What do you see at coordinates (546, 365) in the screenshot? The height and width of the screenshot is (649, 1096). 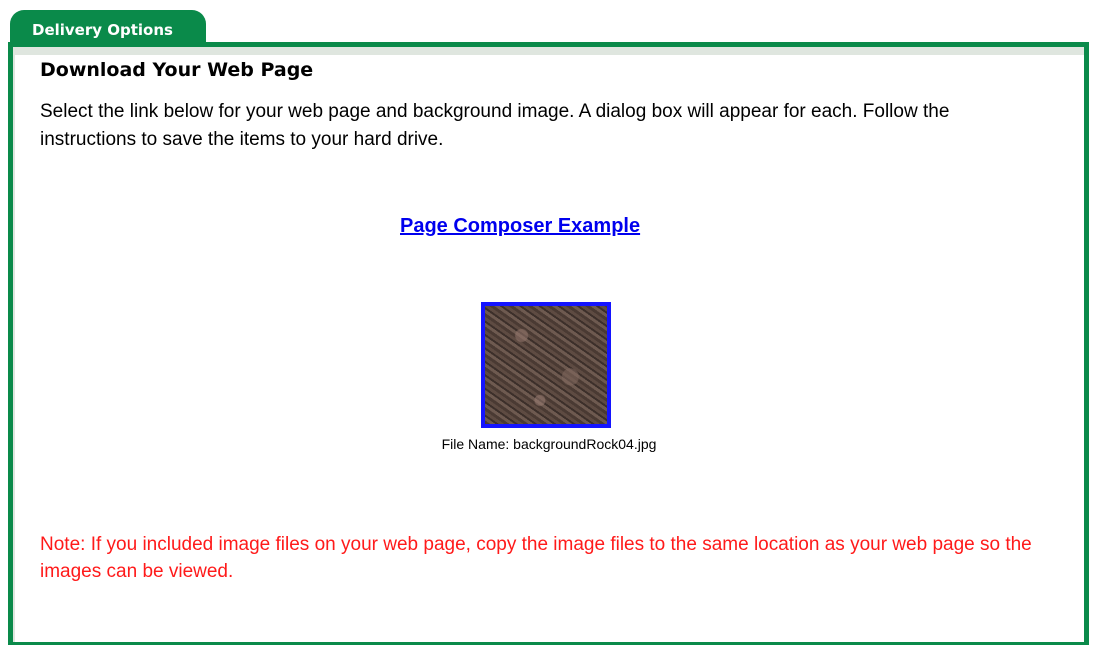 I see `background-image-thumbnail` at bounding box center [546, 365].